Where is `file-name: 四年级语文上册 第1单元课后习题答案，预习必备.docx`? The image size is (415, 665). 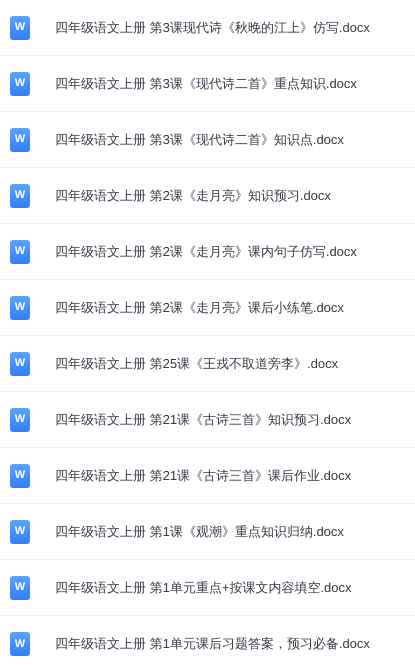 file-name: 四年级语文上册 第1单元课后习题答案，预习必备.docx is located at coordinates (212, 644).